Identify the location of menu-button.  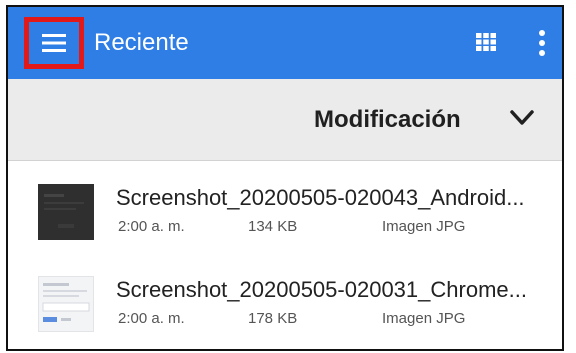
(54, 43).